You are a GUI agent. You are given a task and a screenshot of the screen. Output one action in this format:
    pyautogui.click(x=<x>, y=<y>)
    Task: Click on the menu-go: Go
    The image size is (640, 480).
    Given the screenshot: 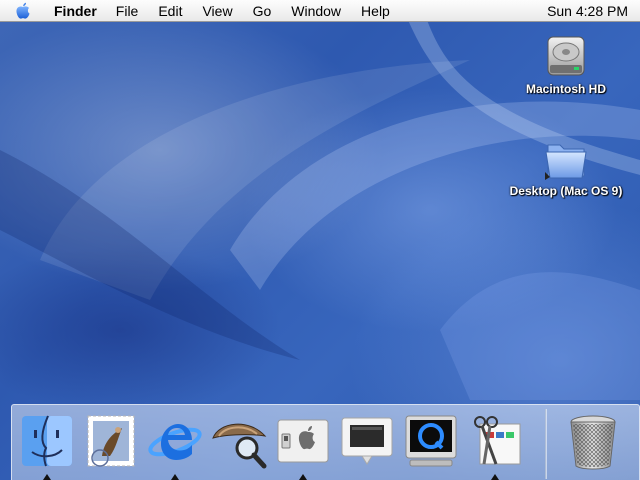 What is the action you would take?
    pyautogui.click(x=262, y=11)
    